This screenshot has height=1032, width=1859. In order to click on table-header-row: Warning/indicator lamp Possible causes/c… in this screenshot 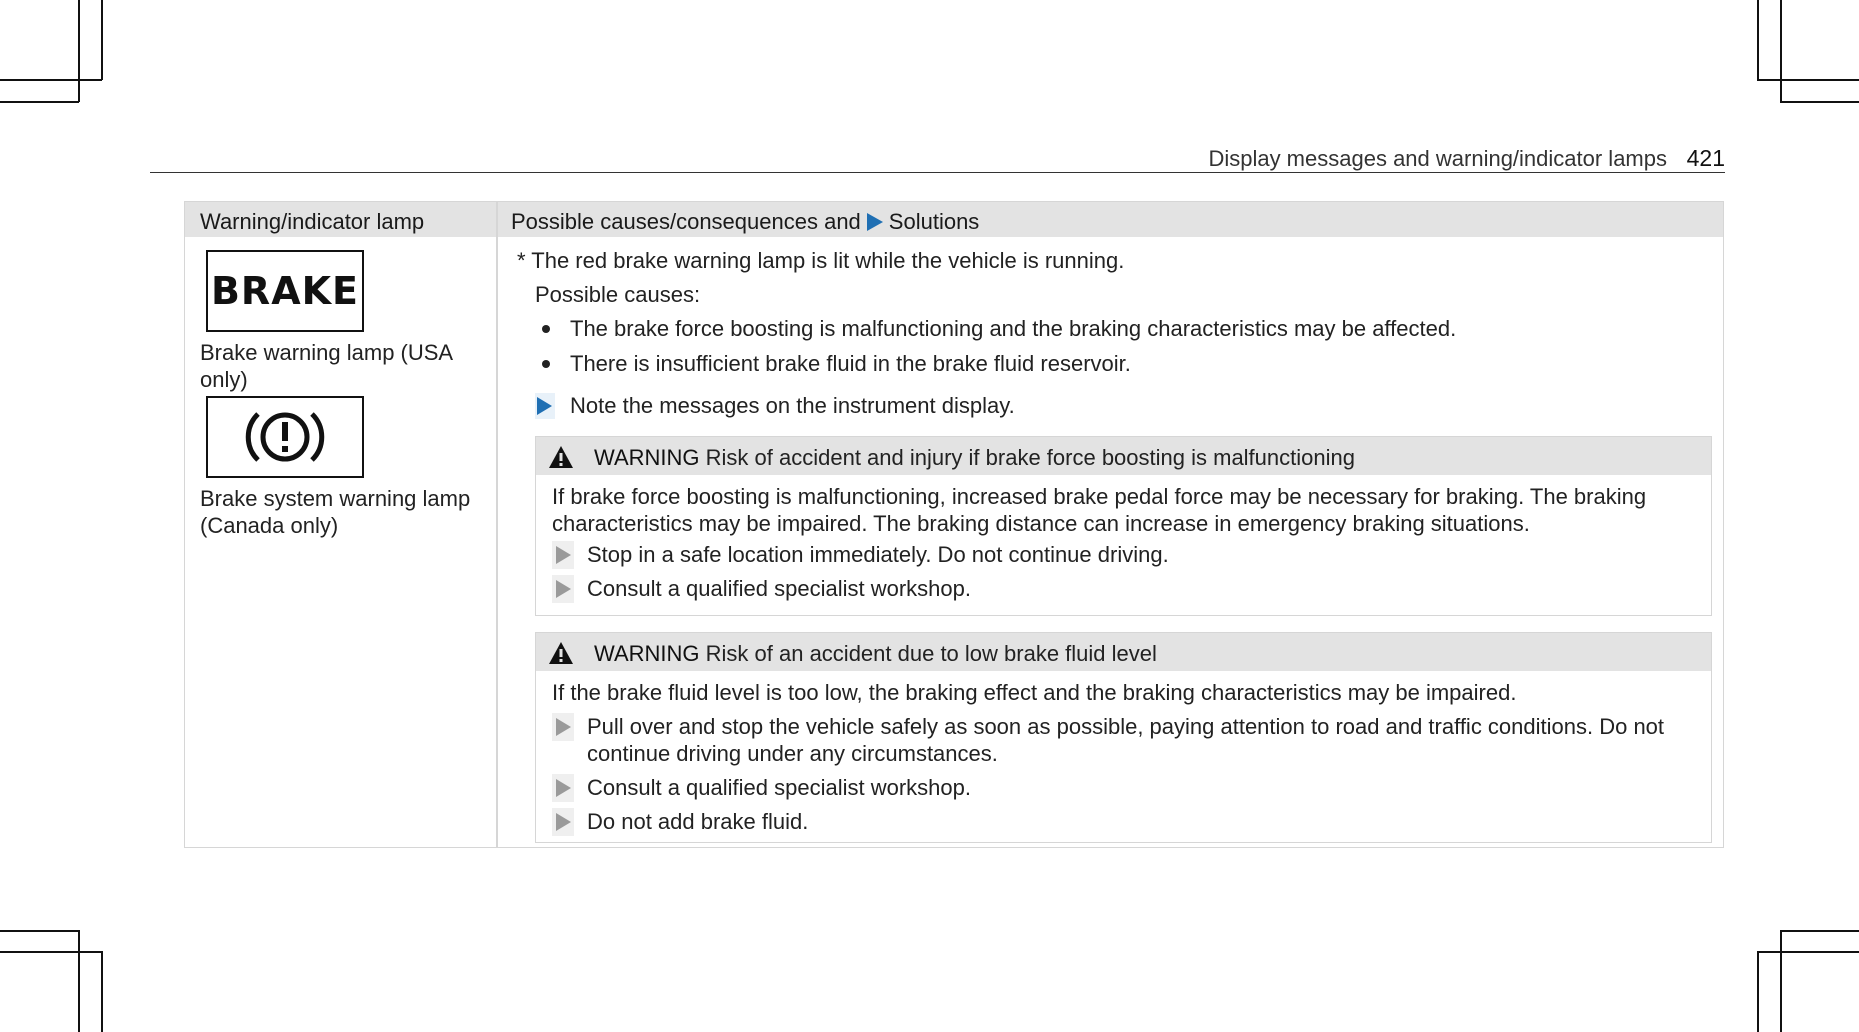, I will do `click(954, 219)`.